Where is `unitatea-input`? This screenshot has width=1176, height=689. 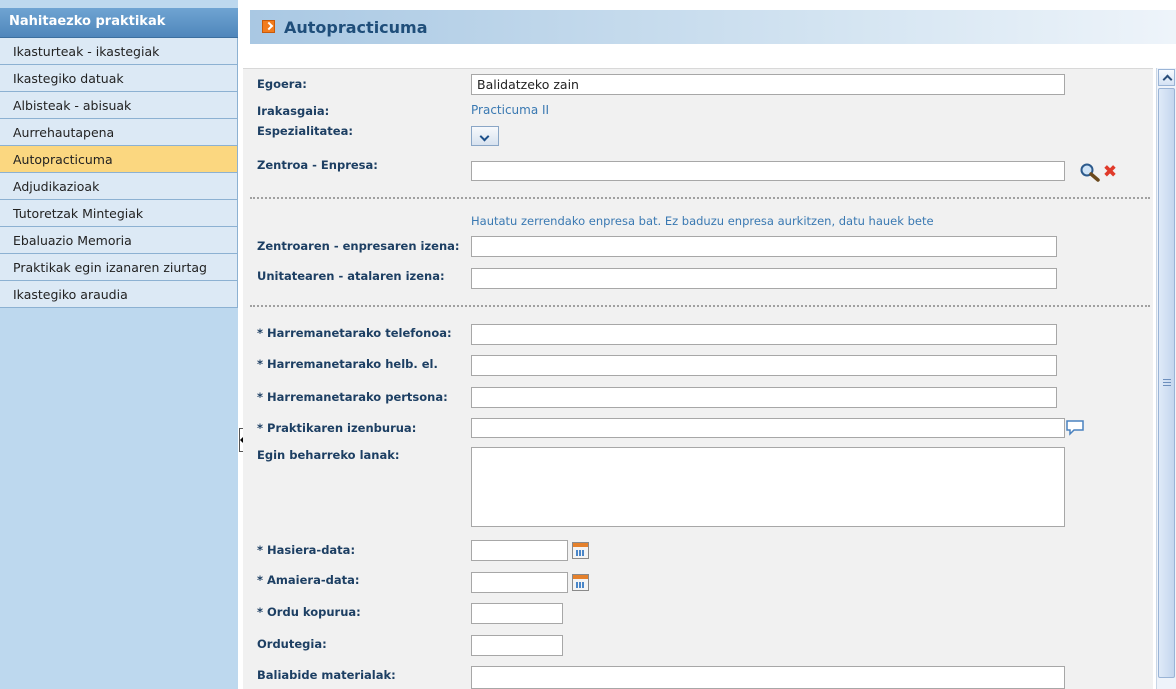 unitatea-input is located at coordinates (764, 278).